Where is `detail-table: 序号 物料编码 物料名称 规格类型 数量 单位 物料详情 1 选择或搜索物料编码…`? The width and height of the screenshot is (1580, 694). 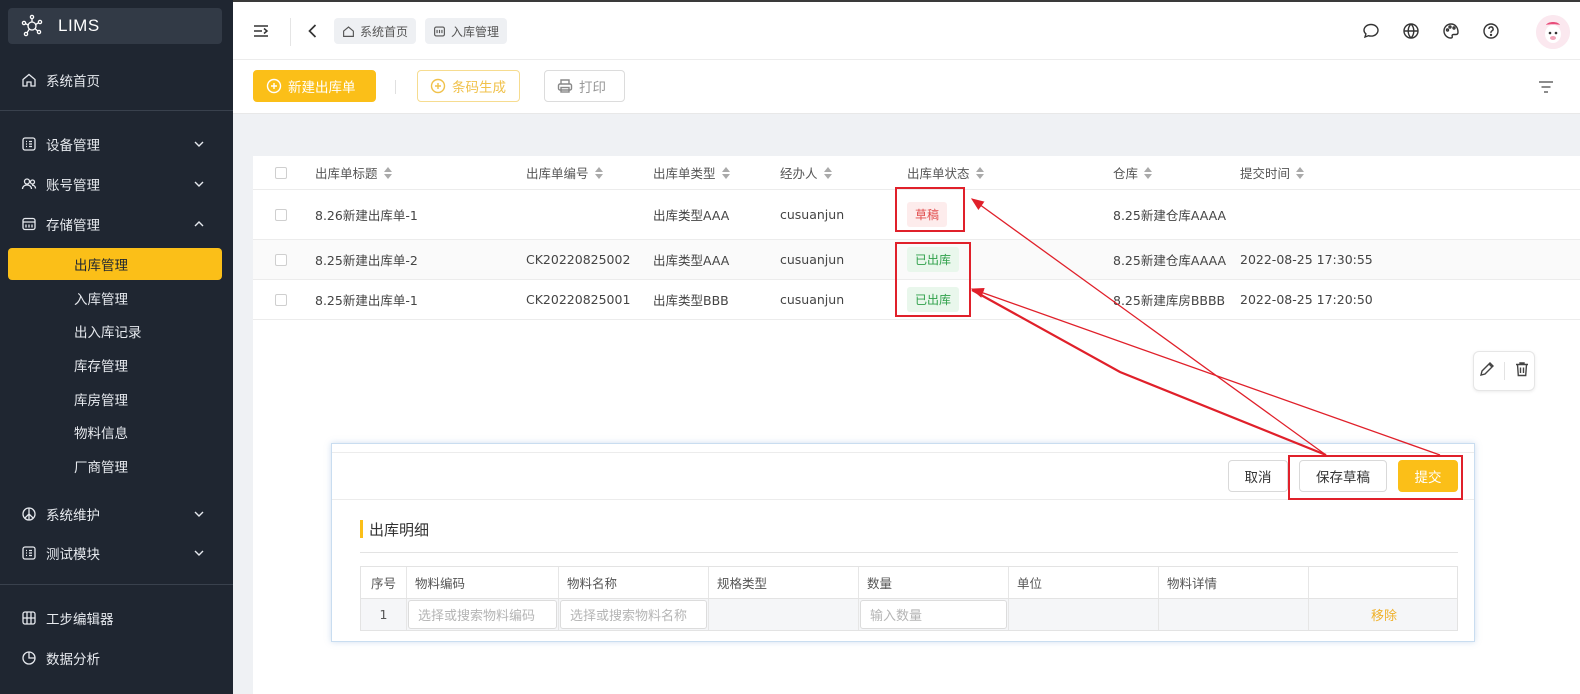
detail-table: 序号 物料编码 物料名称 规格类型 数量 单位 物料详情 1 选择或搜索物料编码… is located at coordinates (909, 598).